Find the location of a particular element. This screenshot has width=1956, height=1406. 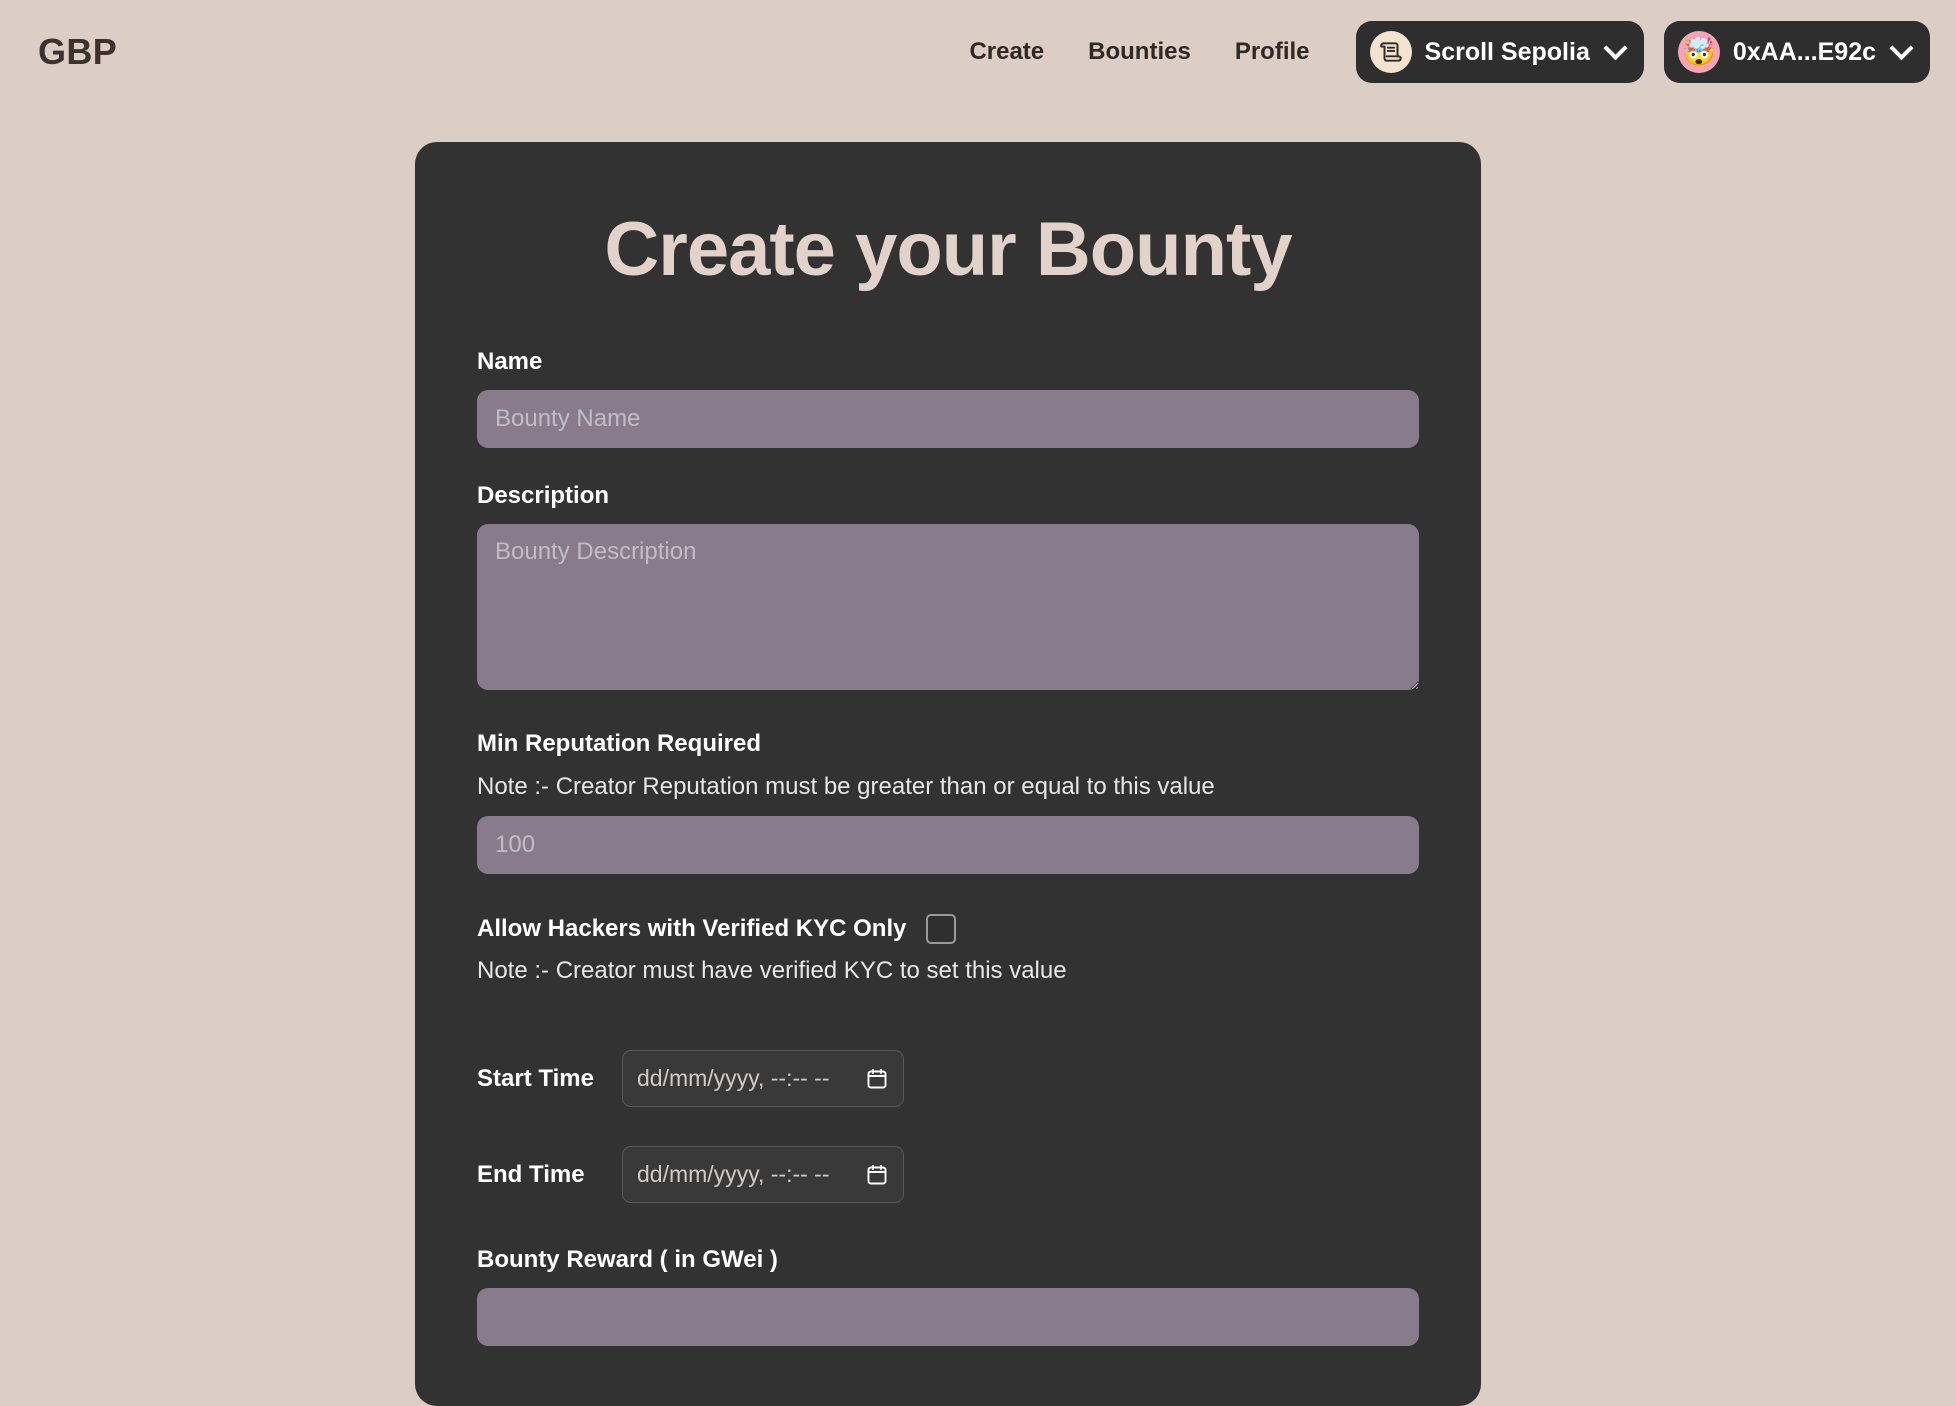

bounty-reward-field-group: Bounty Reward ( in GWei ) is located at coordinates (948, 1296).